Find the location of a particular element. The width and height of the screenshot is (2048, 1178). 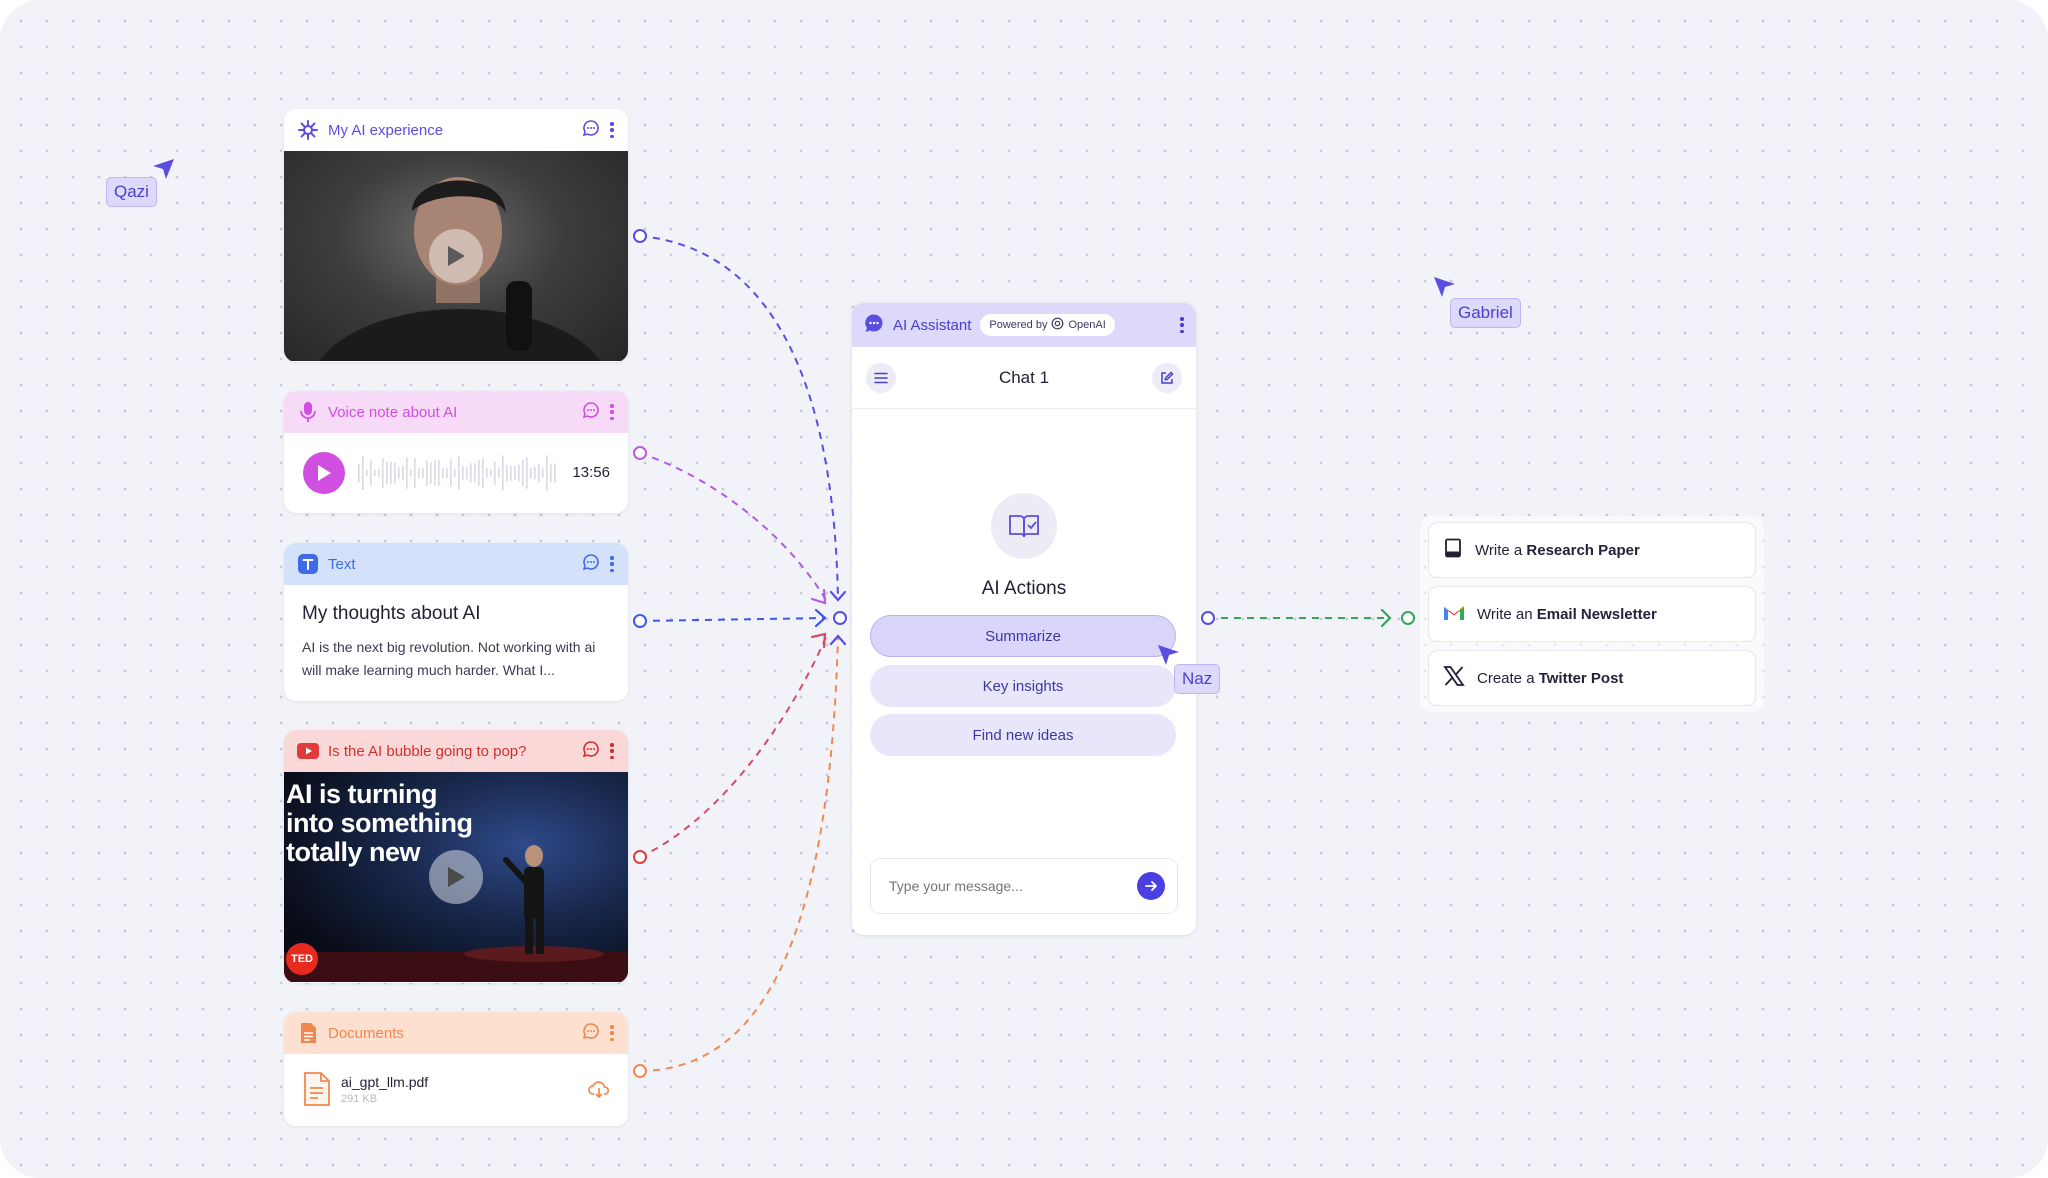

youtube-card-title: Is the AI bubble going to pop? is located at coordinates (427, 751).